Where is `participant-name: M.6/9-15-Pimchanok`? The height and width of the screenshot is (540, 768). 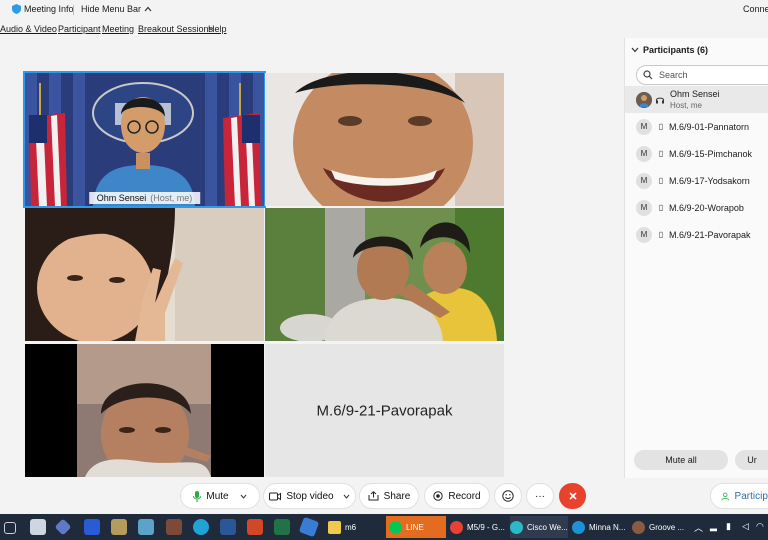
participant-name: M.6/9-15-Pimchanok is located at coordinates (711, 153).